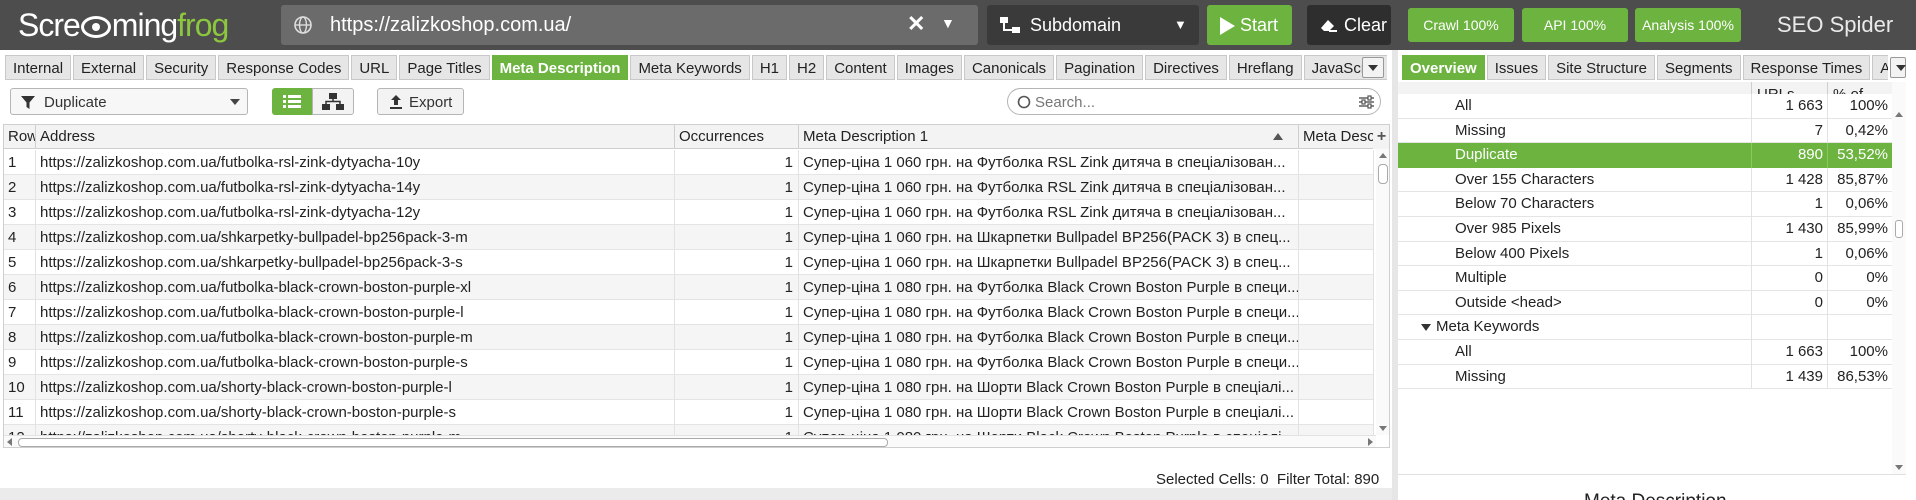 The width and height of the screenshot is (1916, 500). What do you see at coordinates (1381, 137) in the screenshot?
I see `add-column-button: +` at bounding box center [1381, 137].